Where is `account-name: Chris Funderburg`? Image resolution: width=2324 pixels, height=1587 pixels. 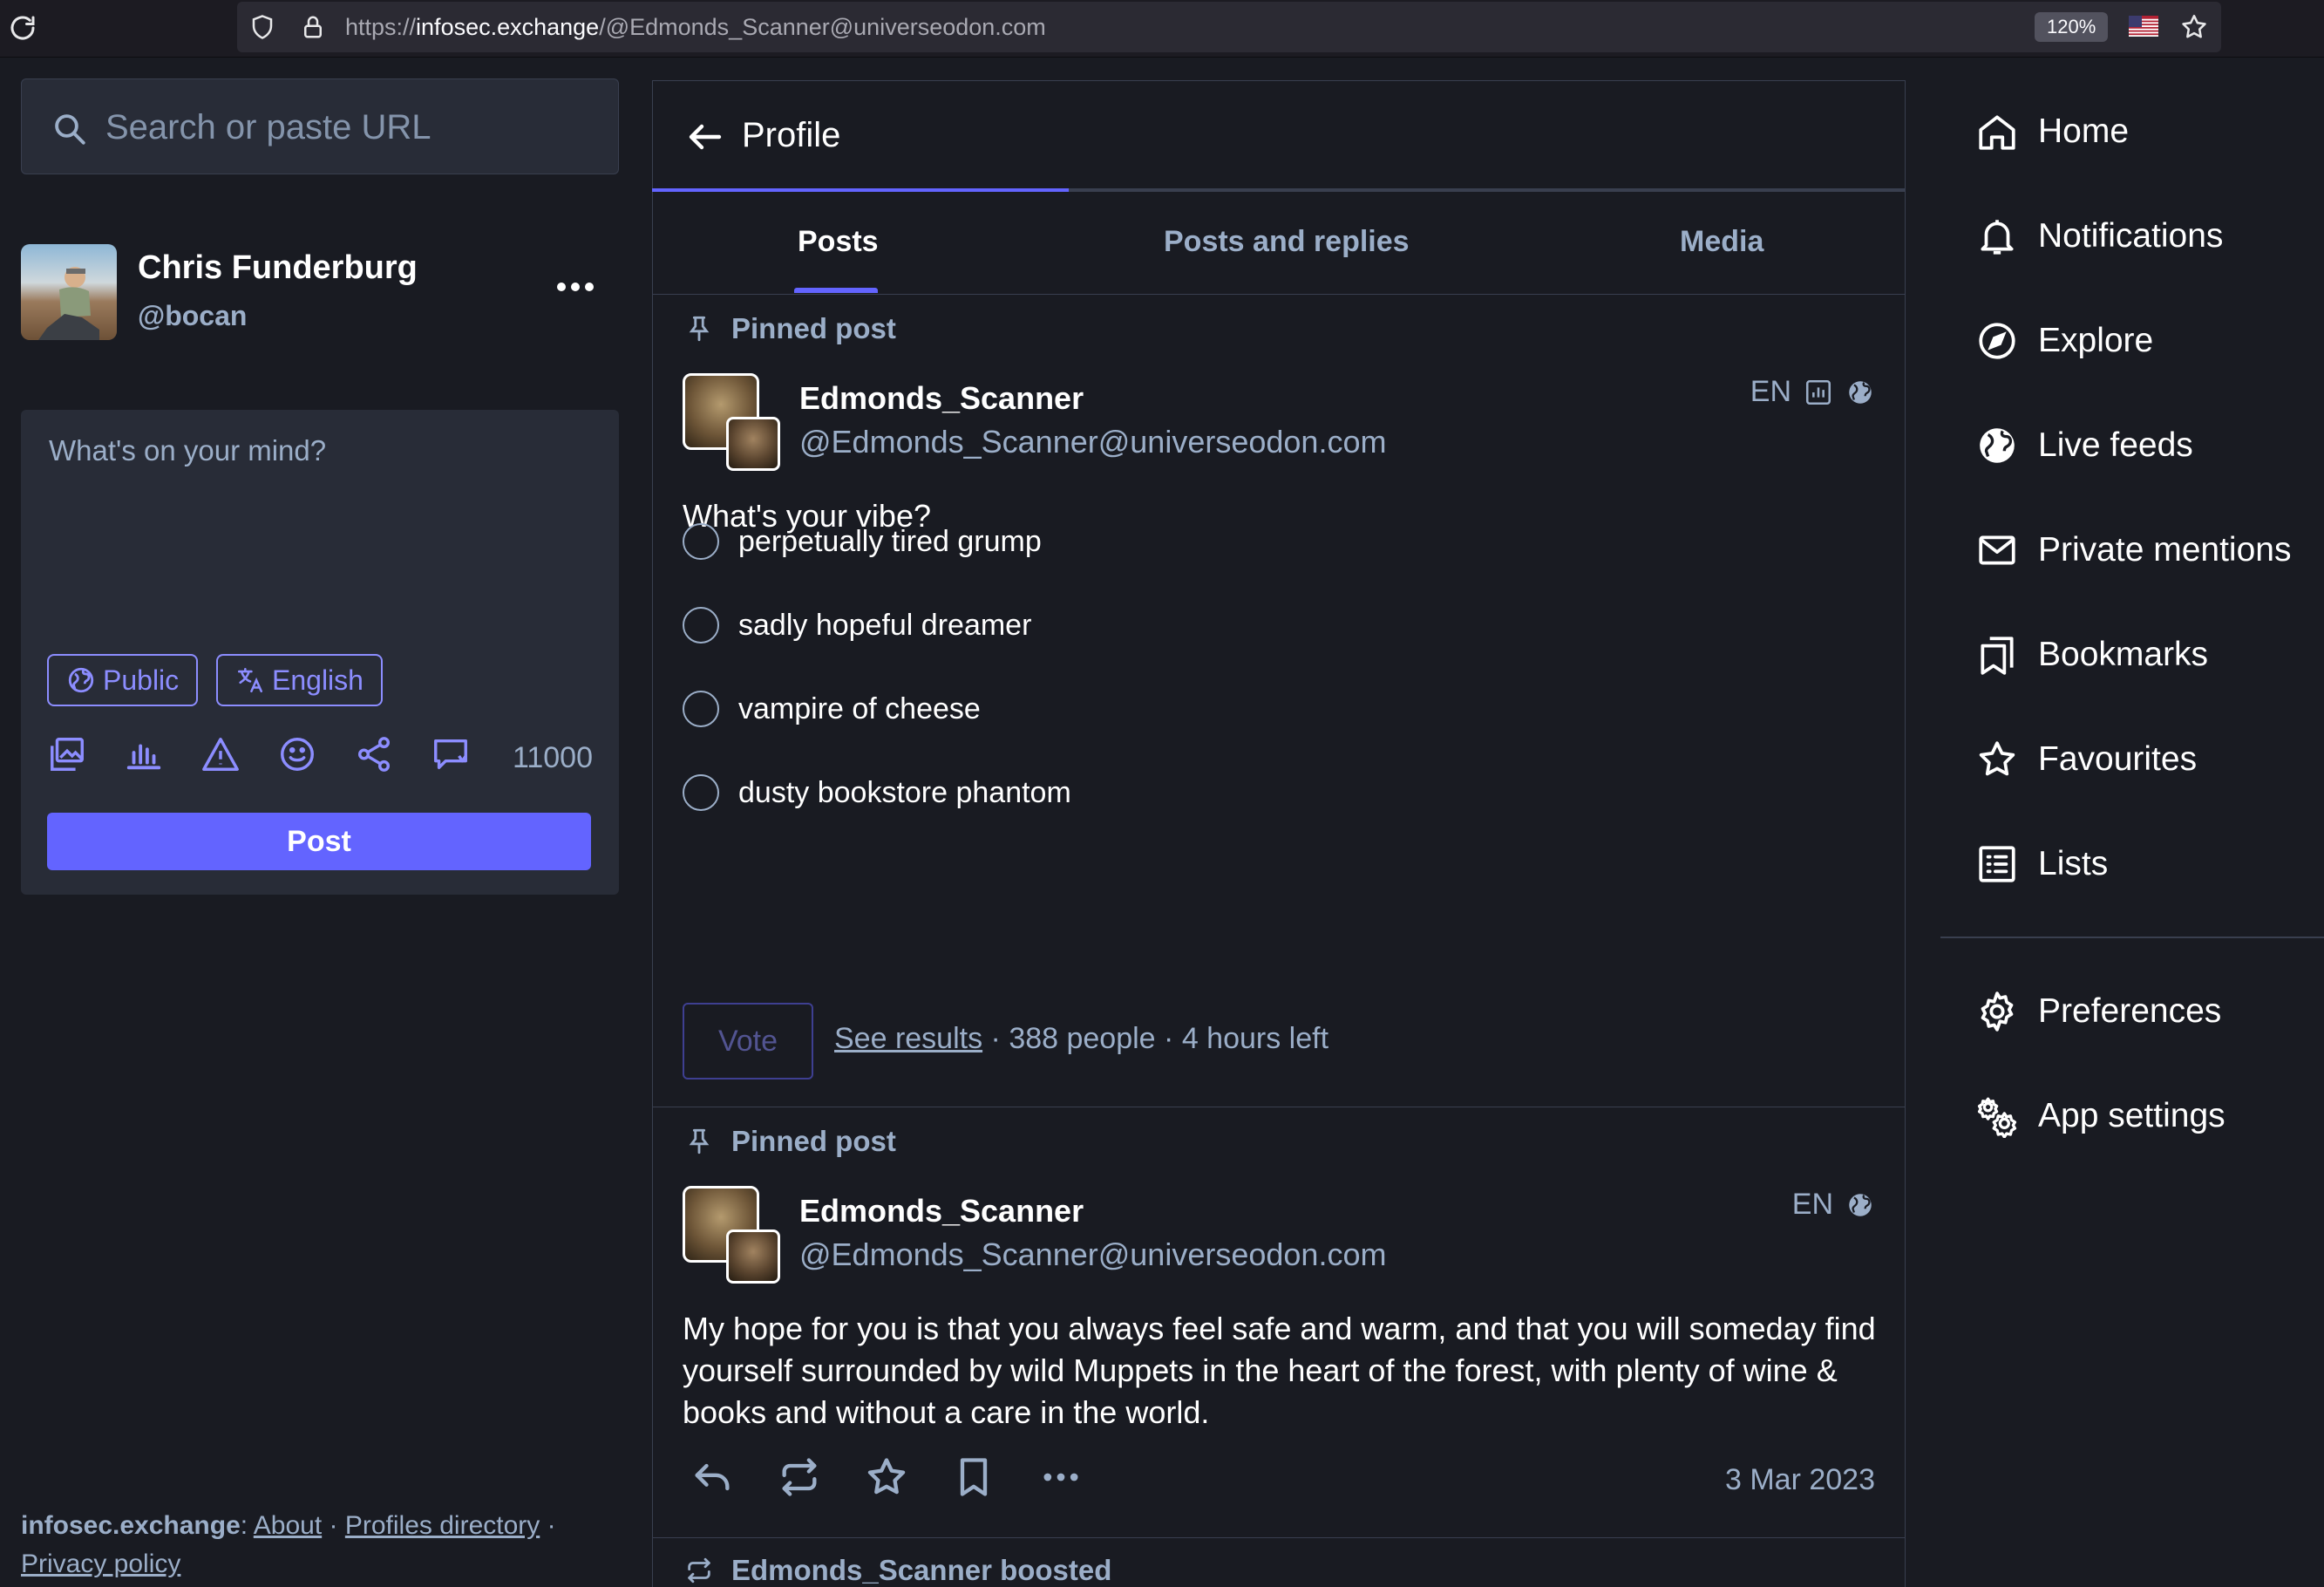 account-name: Chris Funderburg is located at coordinates (278, 268).